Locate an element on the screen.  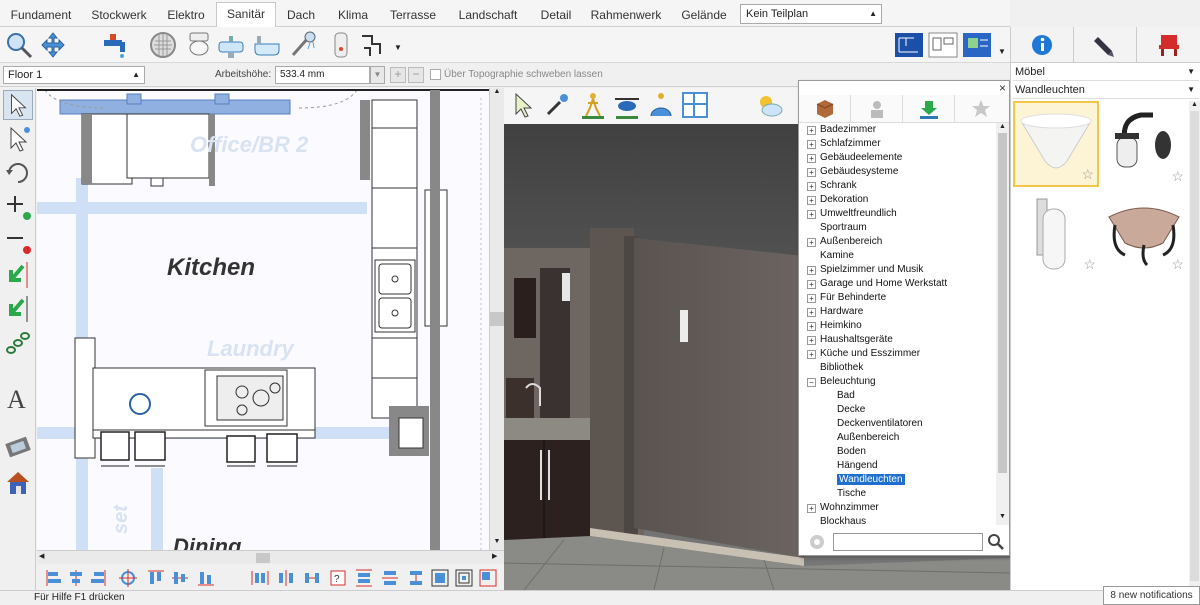
tree-item: + Garage und Home Werkstatt is located at coordinates (877, 284).